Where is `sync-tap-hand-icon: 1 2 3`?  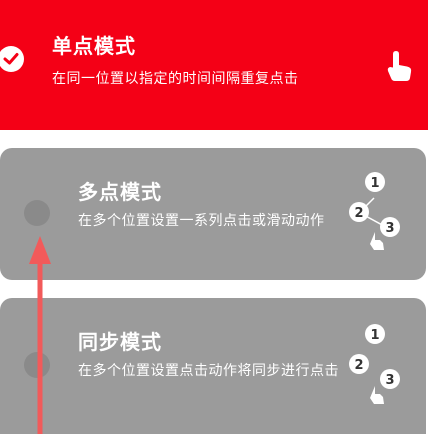 sync-tap-hand-icon: 1 2 3 is located at coordinates (376, 369).